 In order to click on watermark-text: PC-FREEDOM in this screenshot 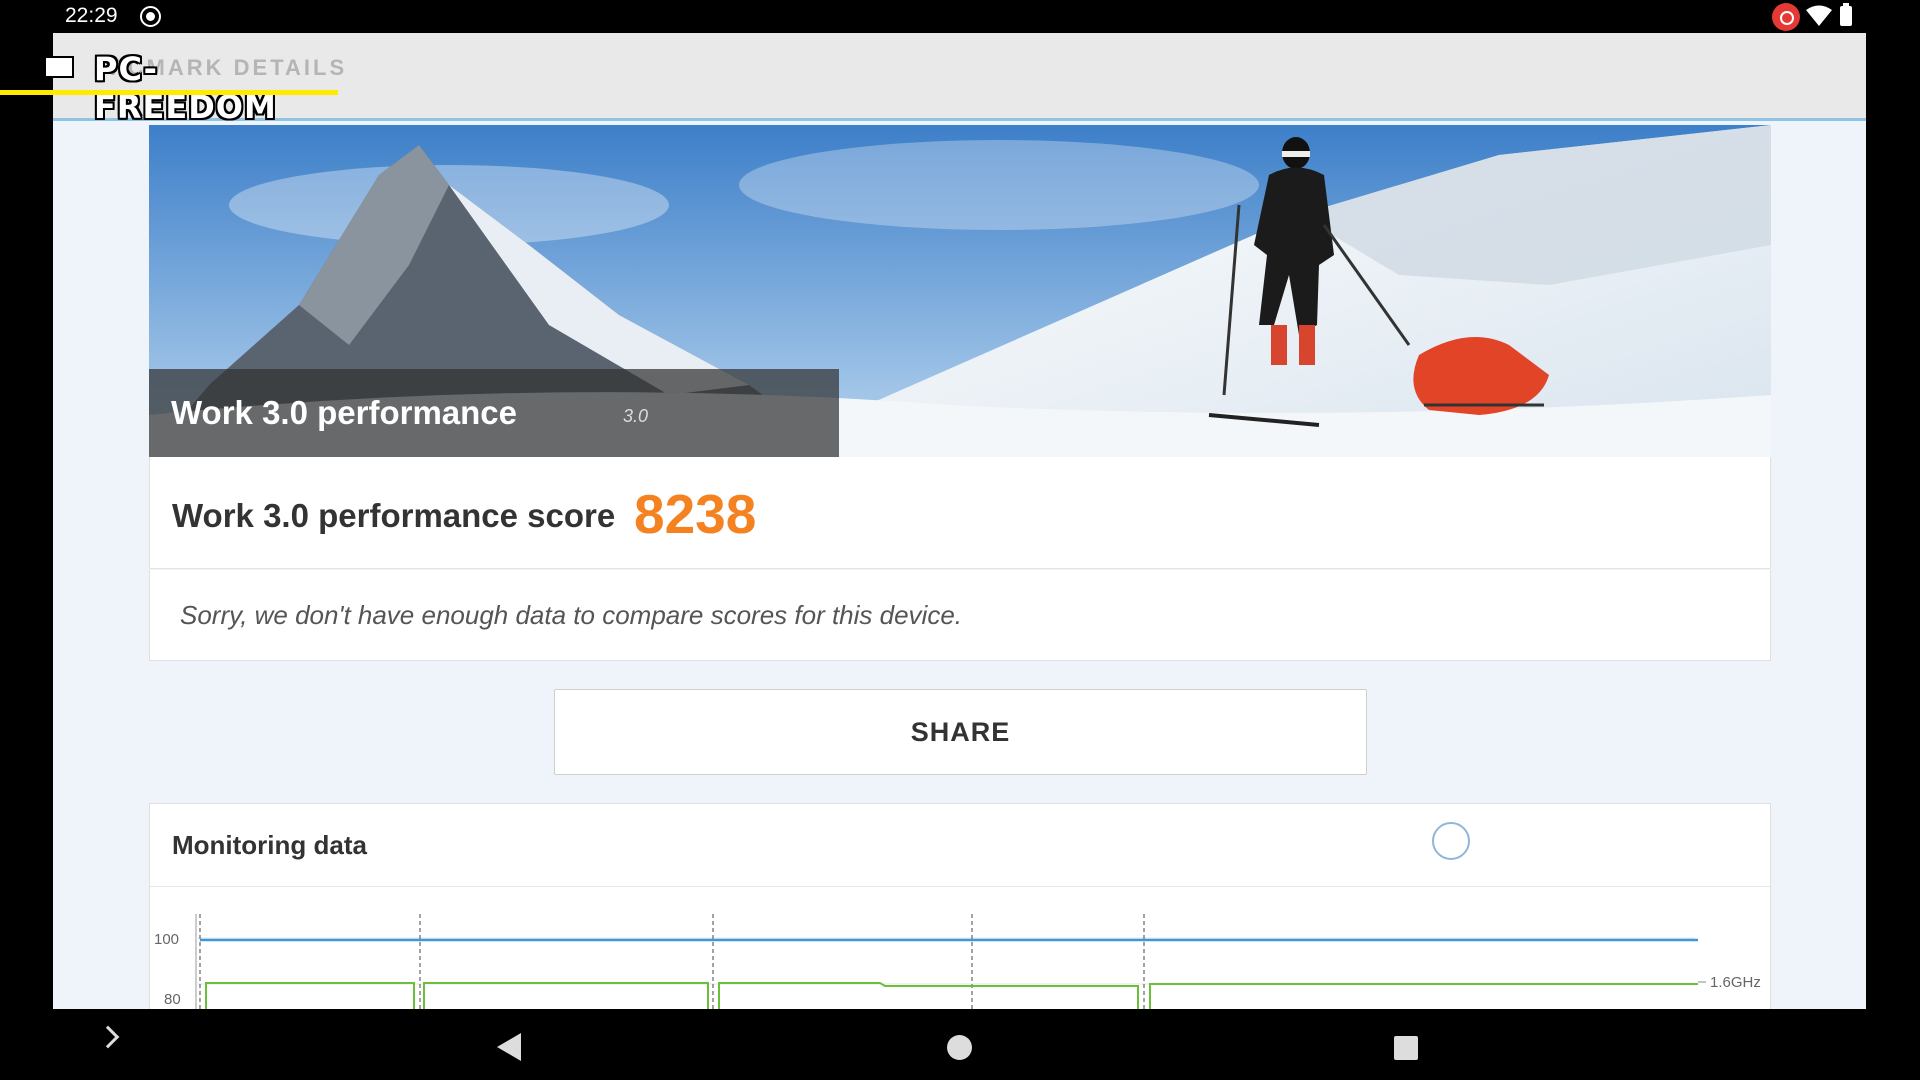, I will do `click(185, 88)`.